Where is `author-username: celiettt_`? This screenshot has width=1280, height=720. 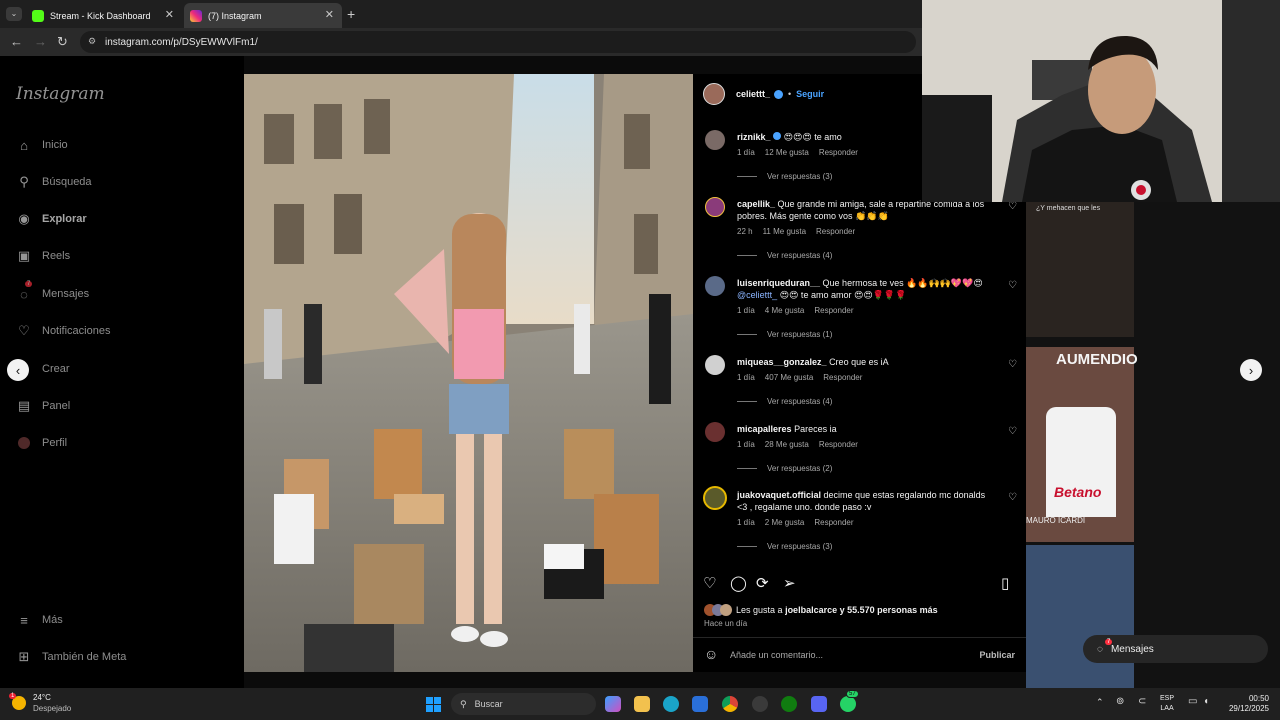
author-username: celiettt_ is located at coordinates (753, 94).